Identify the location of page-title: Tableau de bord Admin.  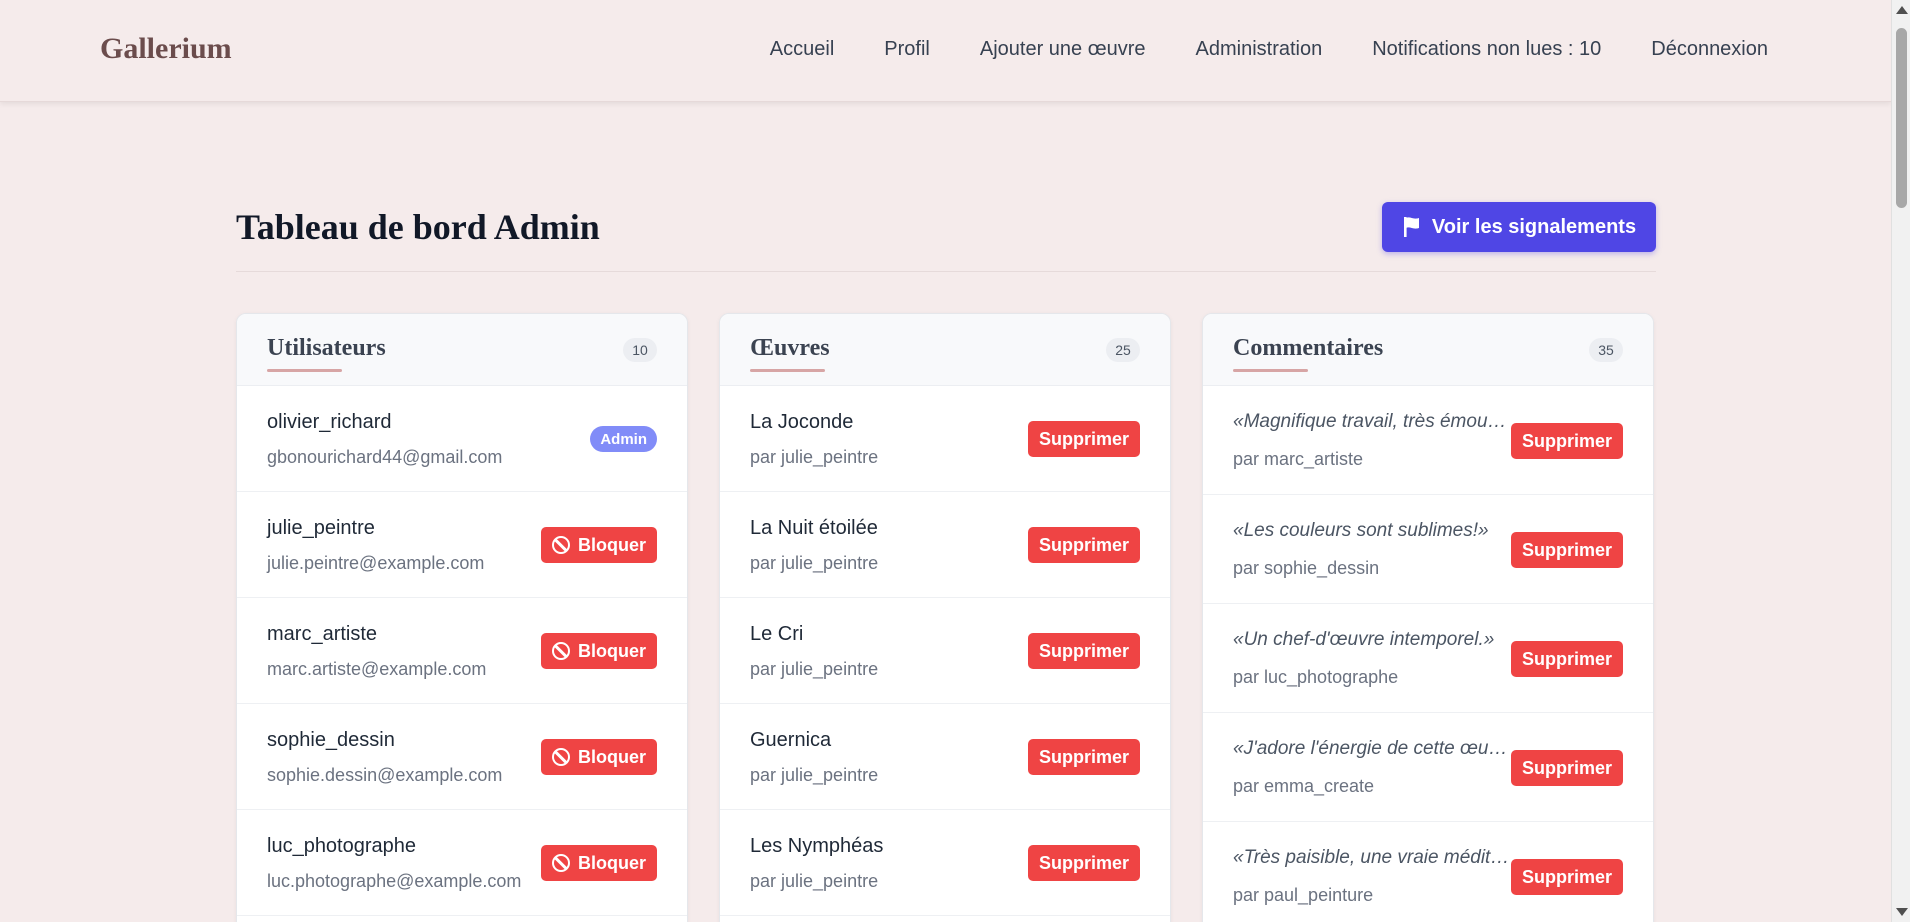
(418, 227).